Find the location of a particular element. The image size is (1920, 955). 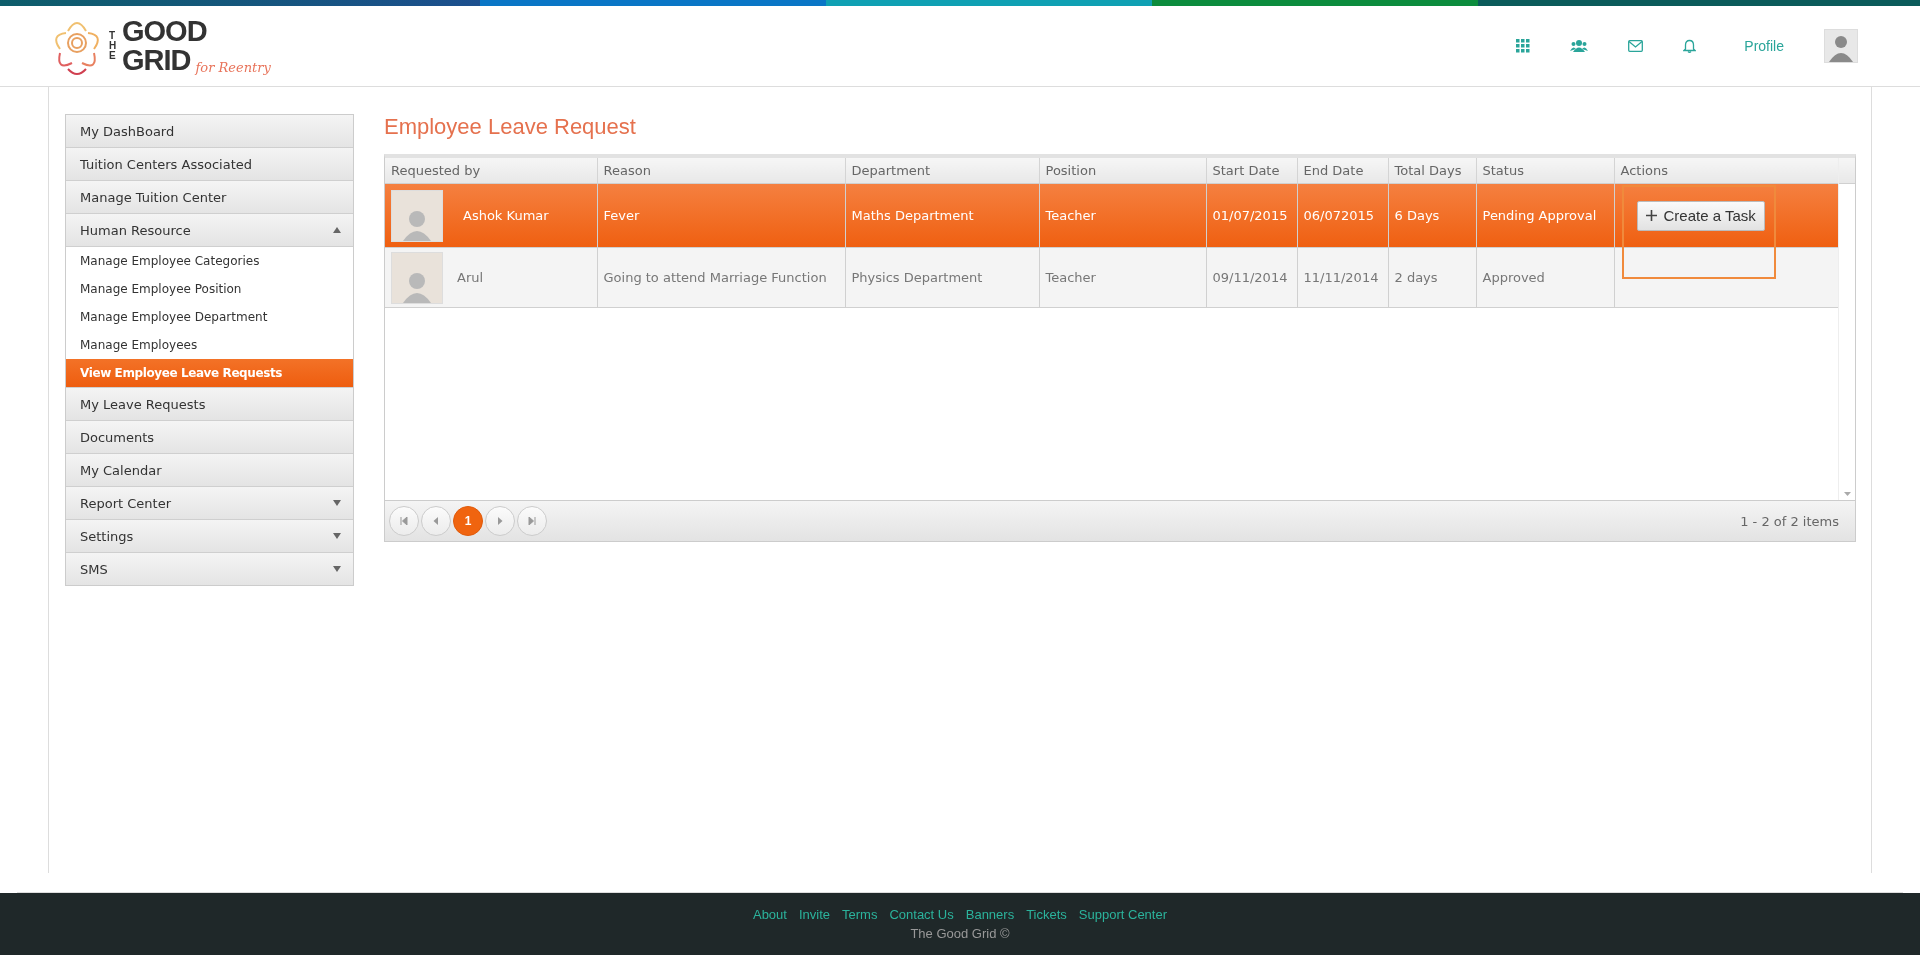

table-cell: Fever is located at coordinates (621, 215).